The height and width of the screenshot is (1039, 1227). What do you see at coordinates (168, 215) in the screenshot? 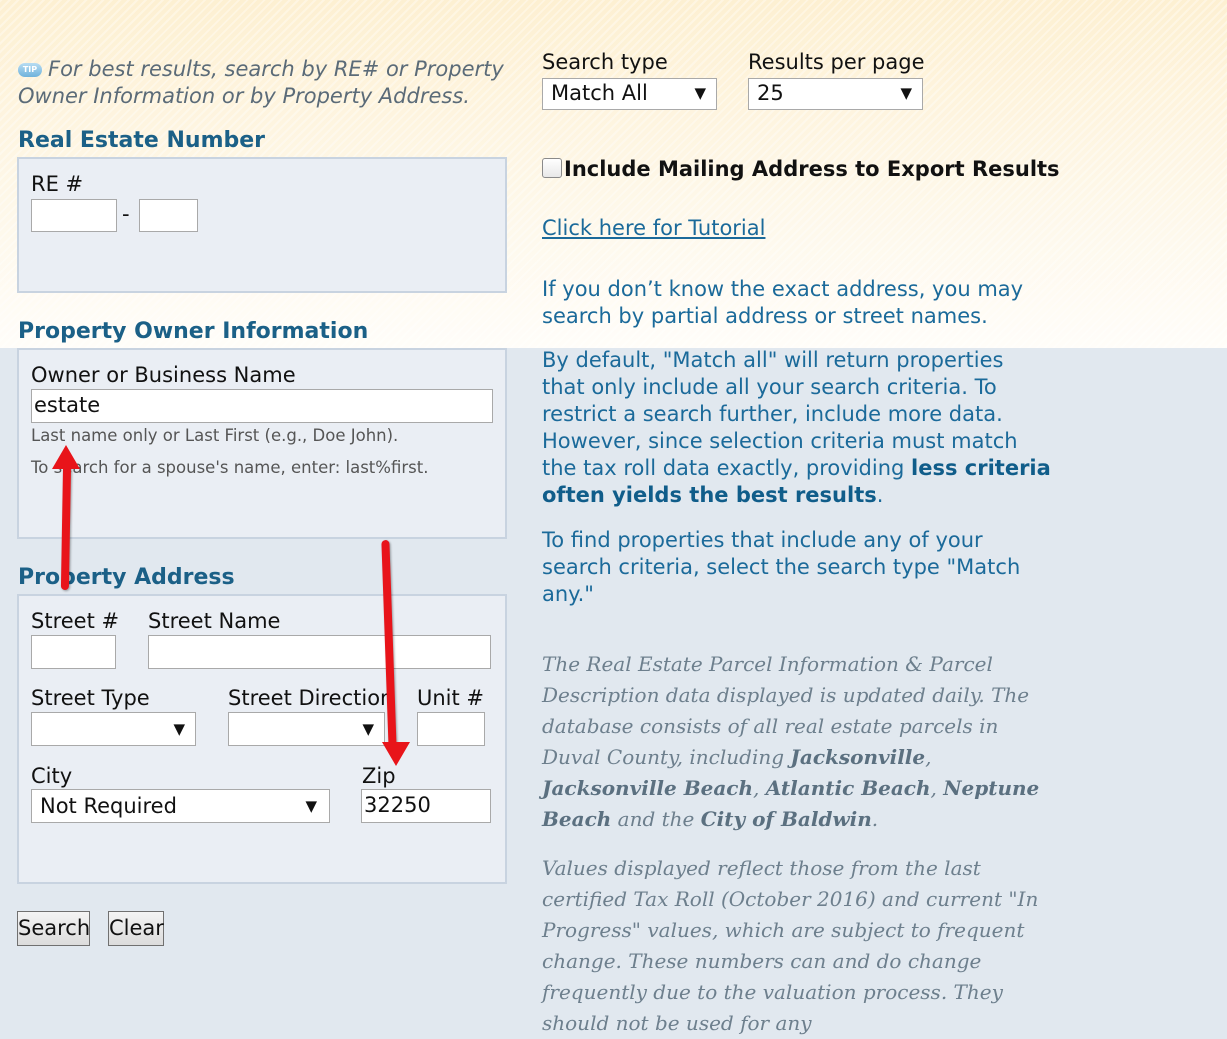
I see `re-number-input-part2` at bounding box center [168, 215].